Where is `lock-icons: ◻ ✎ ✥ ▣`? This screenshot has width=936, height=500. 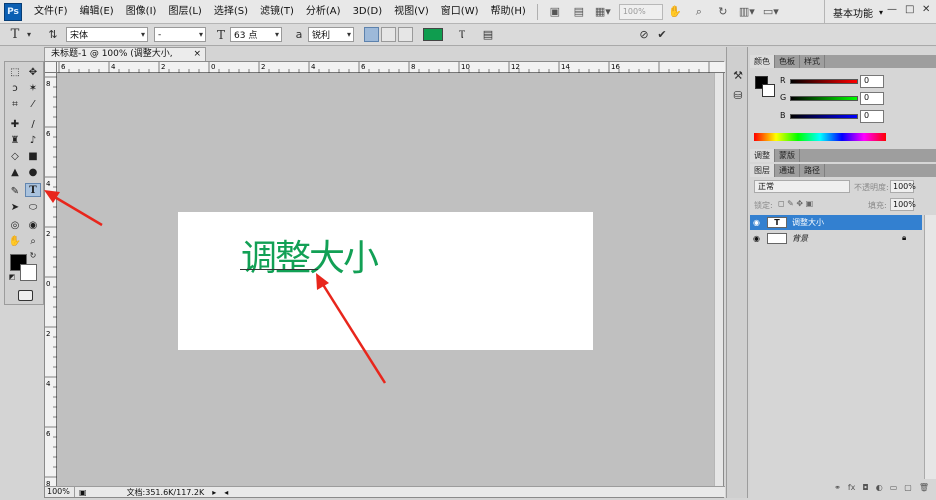
lock-icons: ◻ ✎ ✥ ▣ is located at coordinates (795, 203).